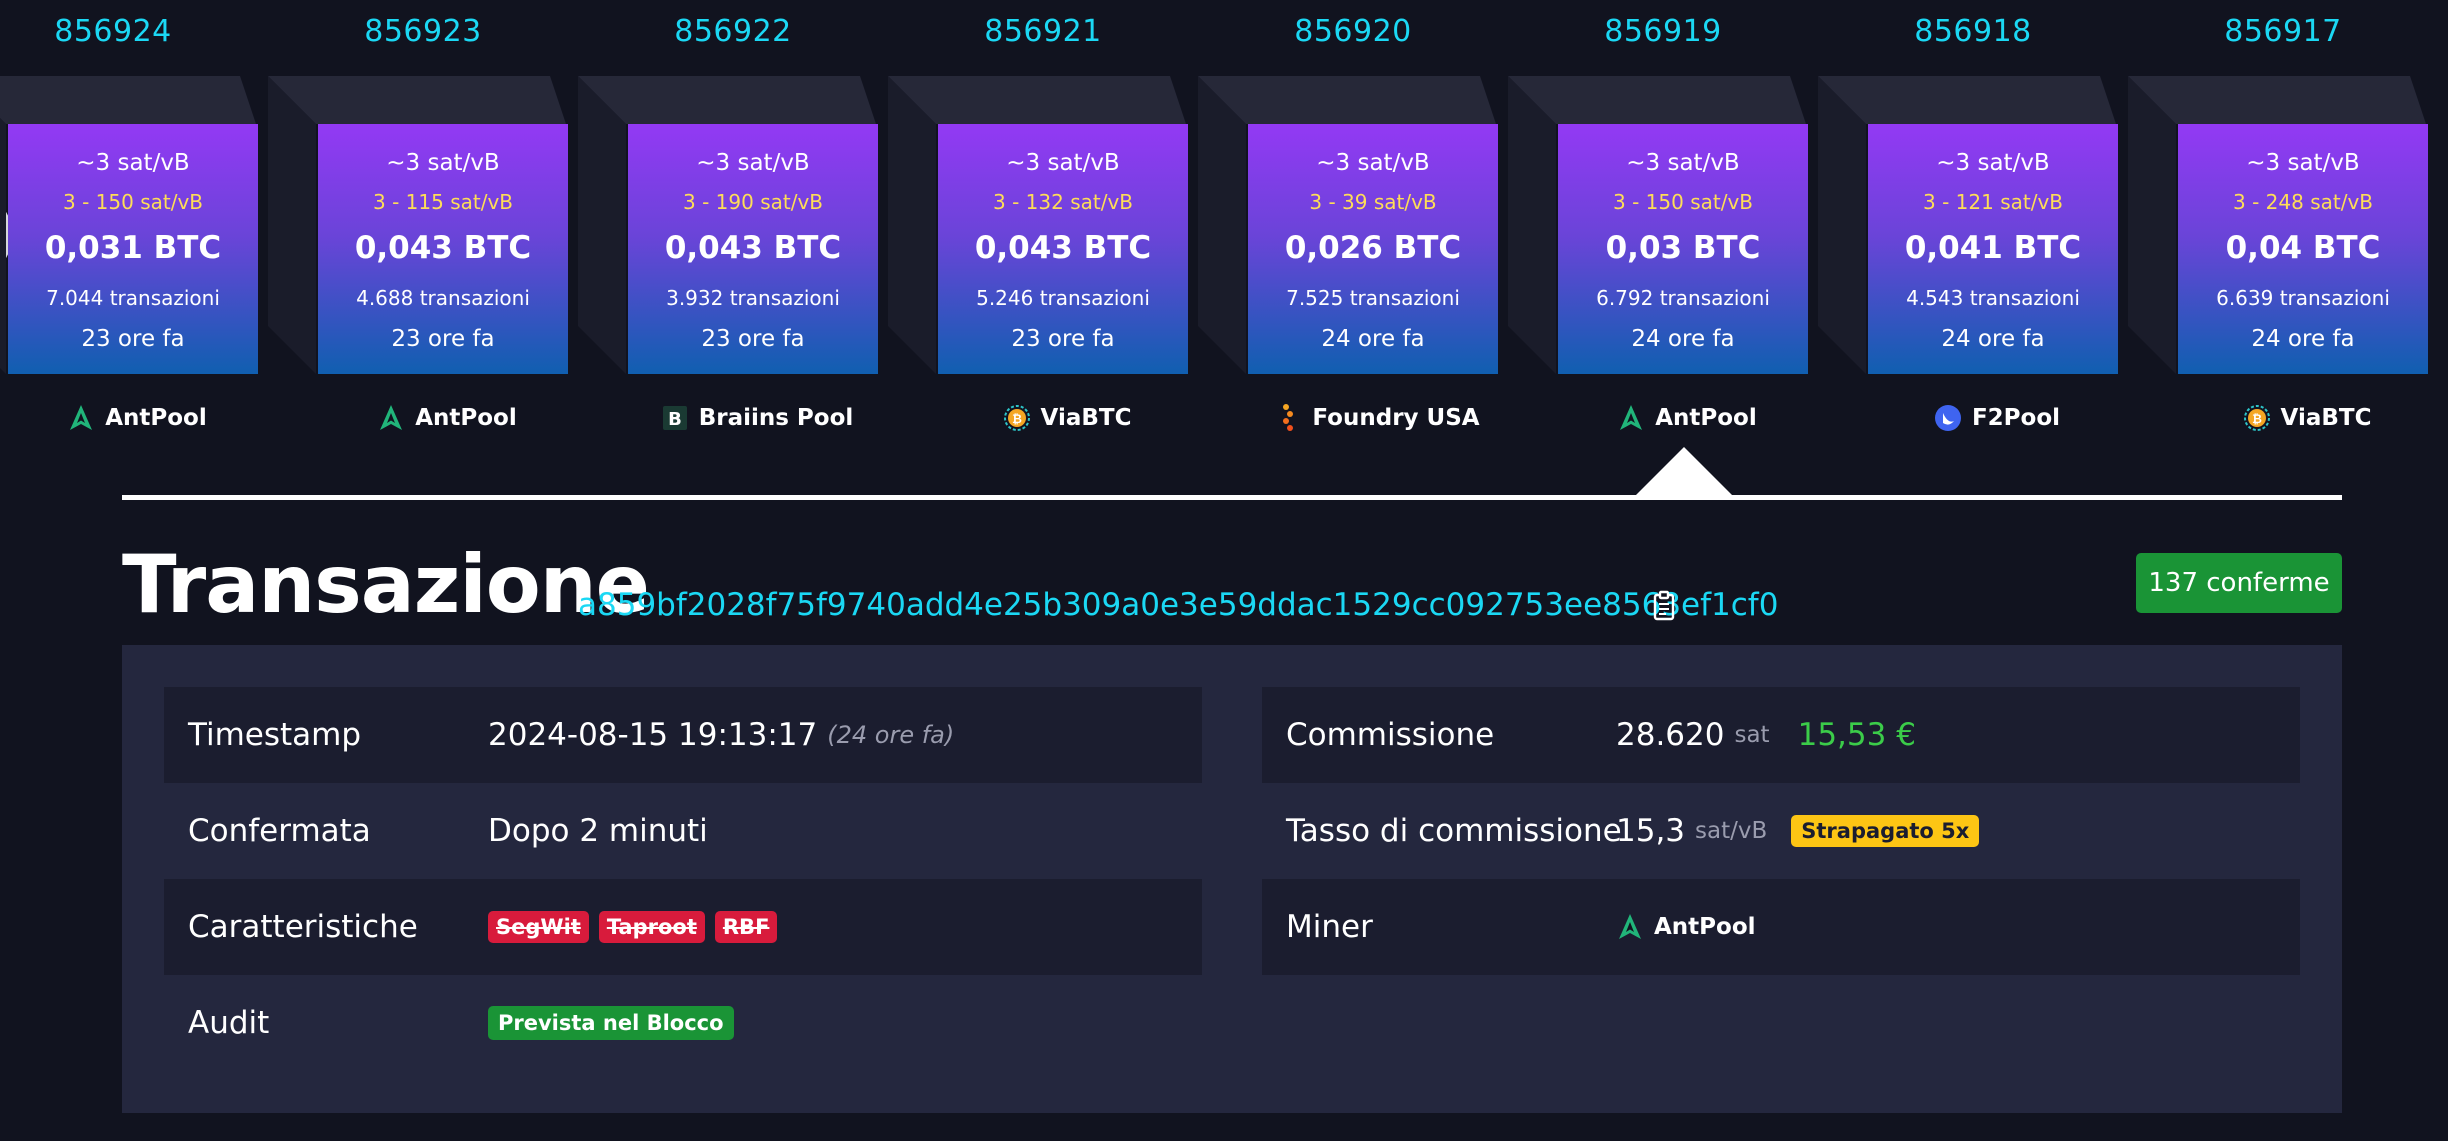  Describe the element at coordinates (423, 31) in the screenshot. I see `block-height-link: 856923` at that location.